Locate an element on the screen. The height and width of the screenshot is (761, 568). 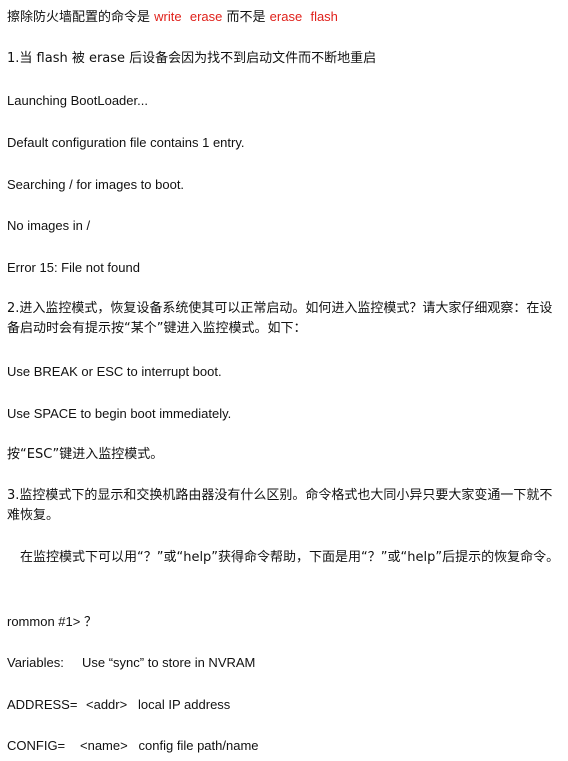
help-row-value: <addr> local IP address is located at coordinates (158, 704).